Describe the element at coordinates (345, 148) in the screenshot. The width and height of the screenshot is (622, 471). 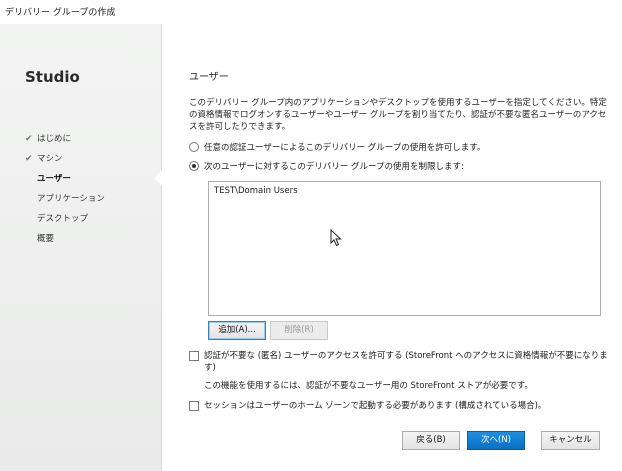
I see `radio-label: 任意の認証ユーザーによるこのデリバリー グループの使用を許可します。` at that location.